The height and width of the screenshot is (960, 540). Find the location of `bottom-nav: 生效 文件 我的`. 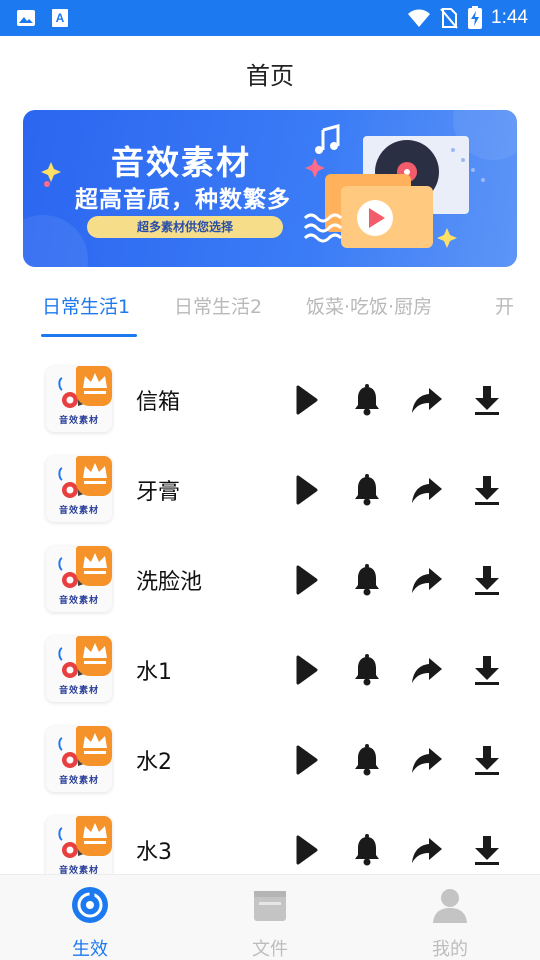

bottom-nav: 生效 文件 我的 is located at coordinates (270, 917).